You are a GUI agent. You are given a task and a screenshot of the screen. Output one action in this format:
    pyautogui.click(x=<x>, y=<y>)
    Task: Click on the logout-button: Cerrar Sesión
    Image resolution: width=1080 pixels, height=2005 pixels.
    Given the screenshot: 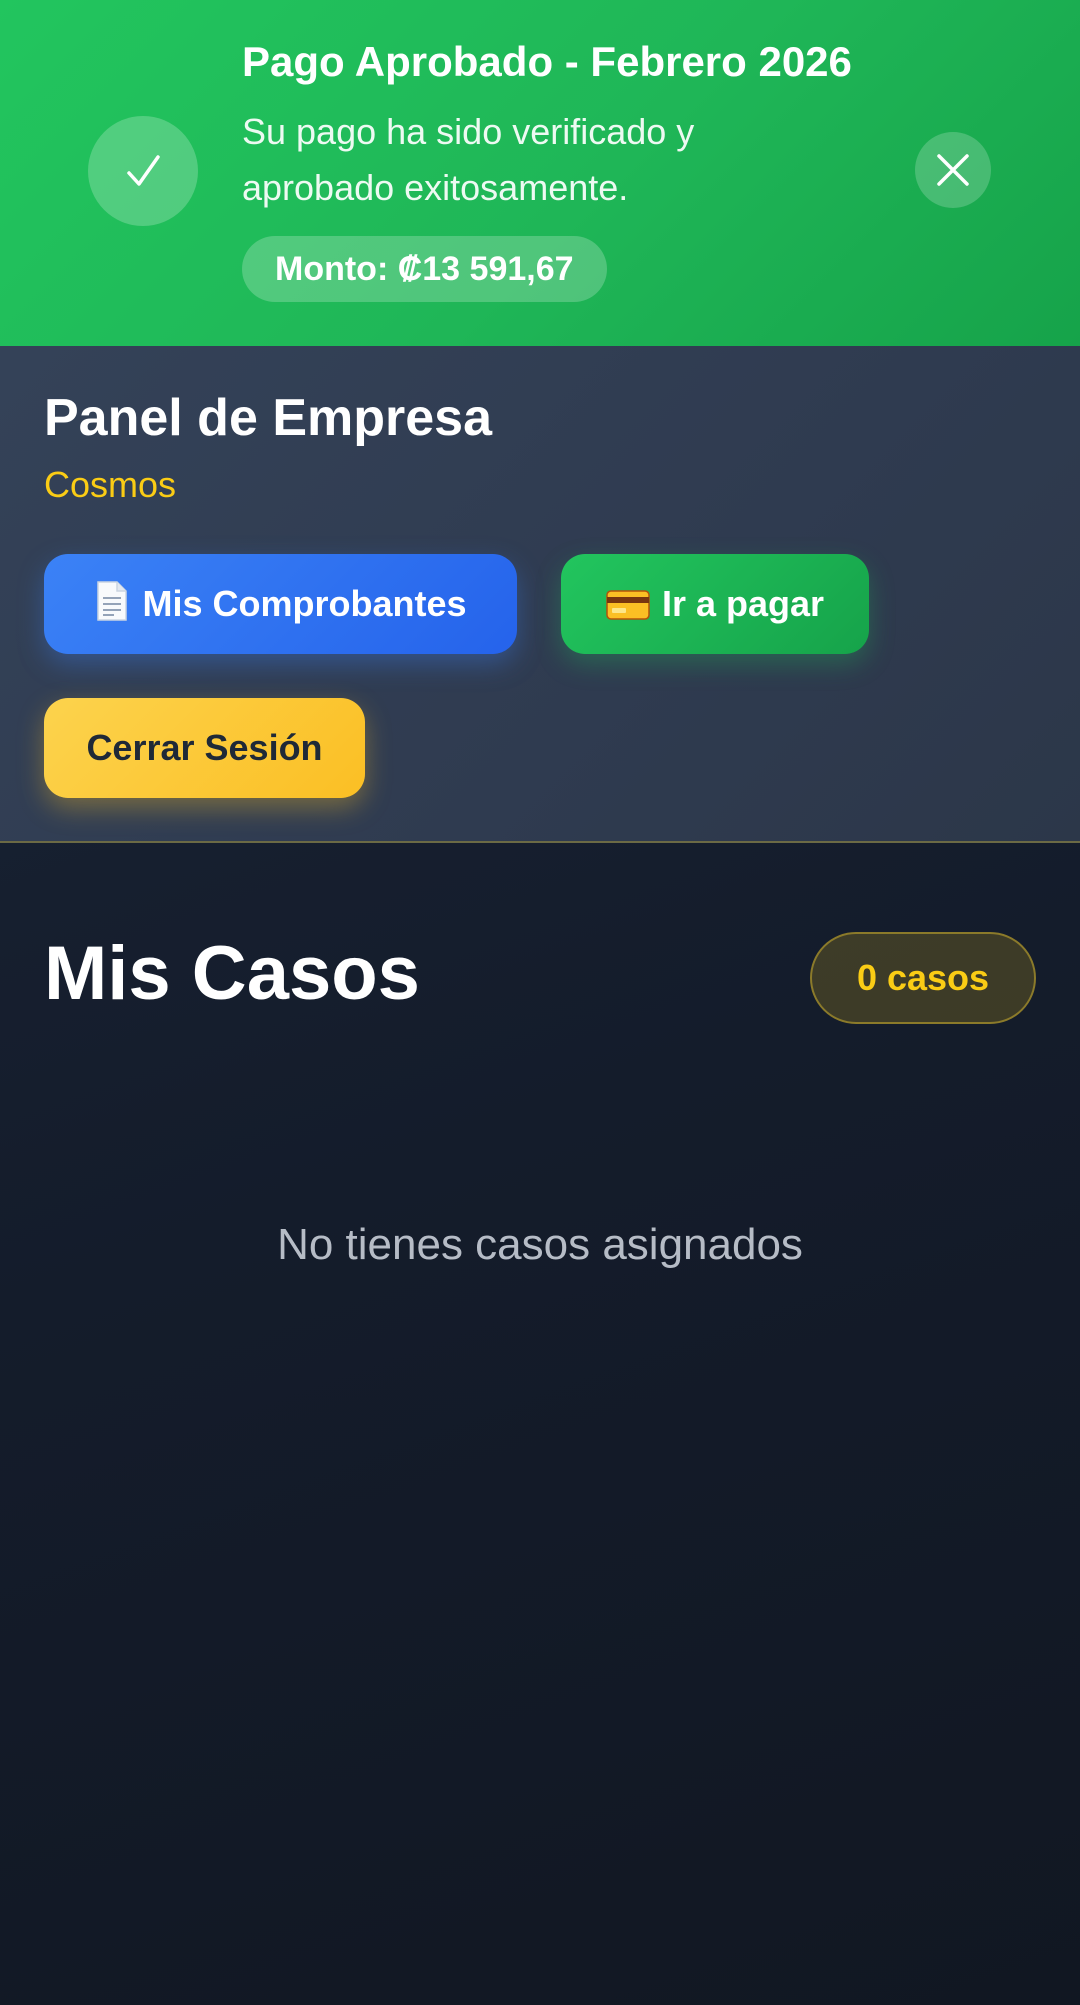 What is the action you would take?
    pyautogui.click(x=204, y=748)
    